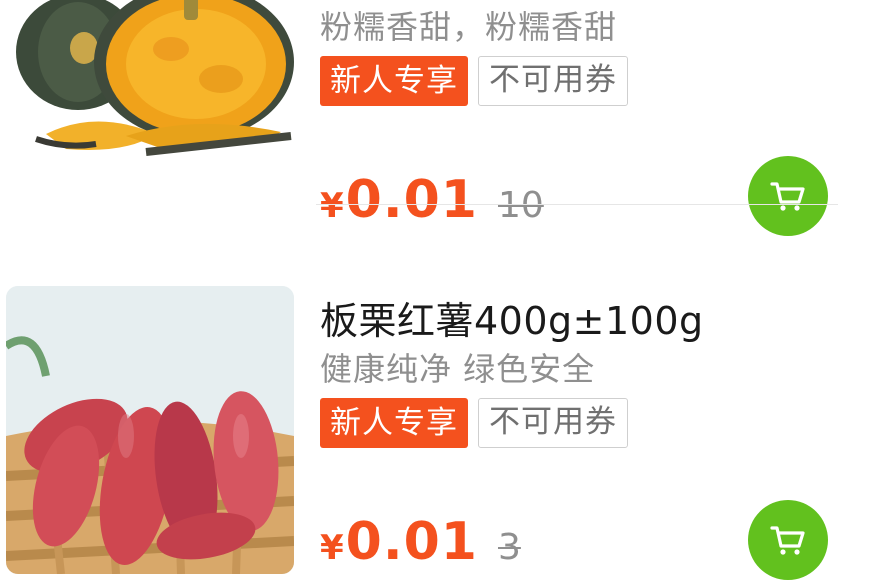 The width and height of the screenshot is (869, 584). I want to click on product-title: 板栗红薯400g±100g, so click(512, 321).